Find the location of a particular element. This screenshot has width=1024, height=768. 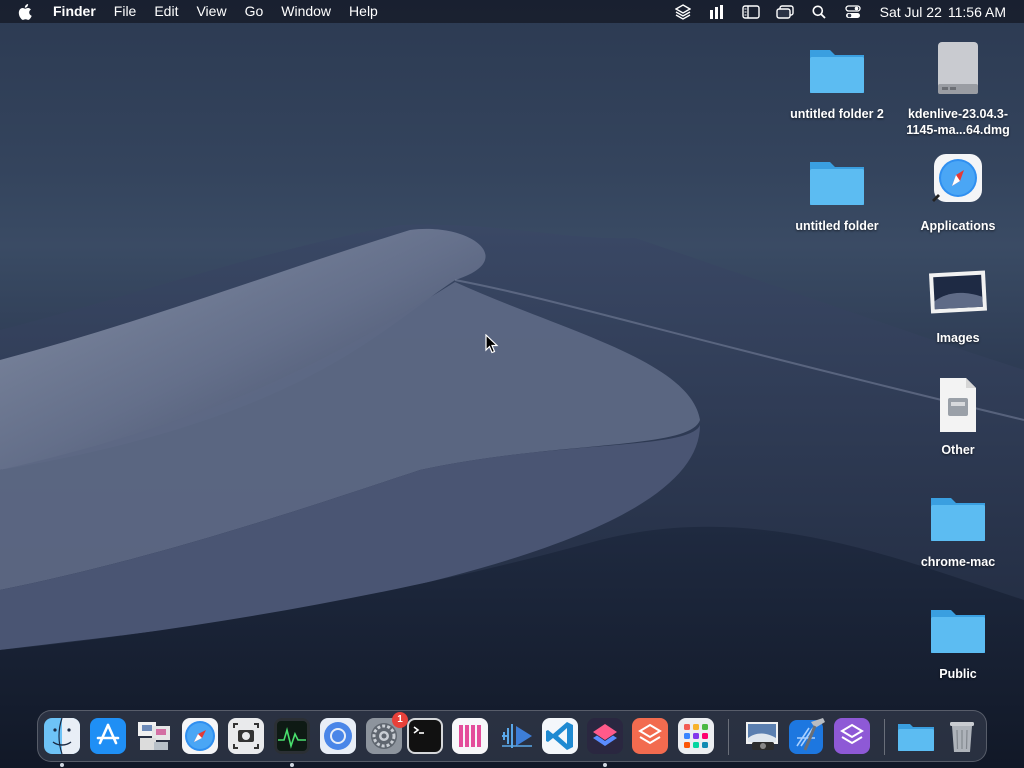

control-center-icon is located at coordinates (853, 12).